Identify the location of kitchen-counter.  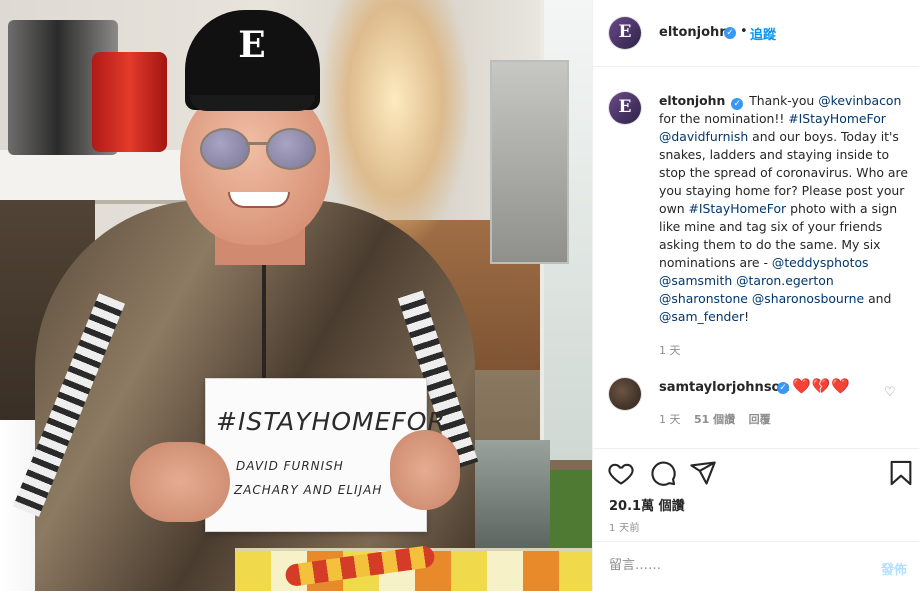
(100, 177).